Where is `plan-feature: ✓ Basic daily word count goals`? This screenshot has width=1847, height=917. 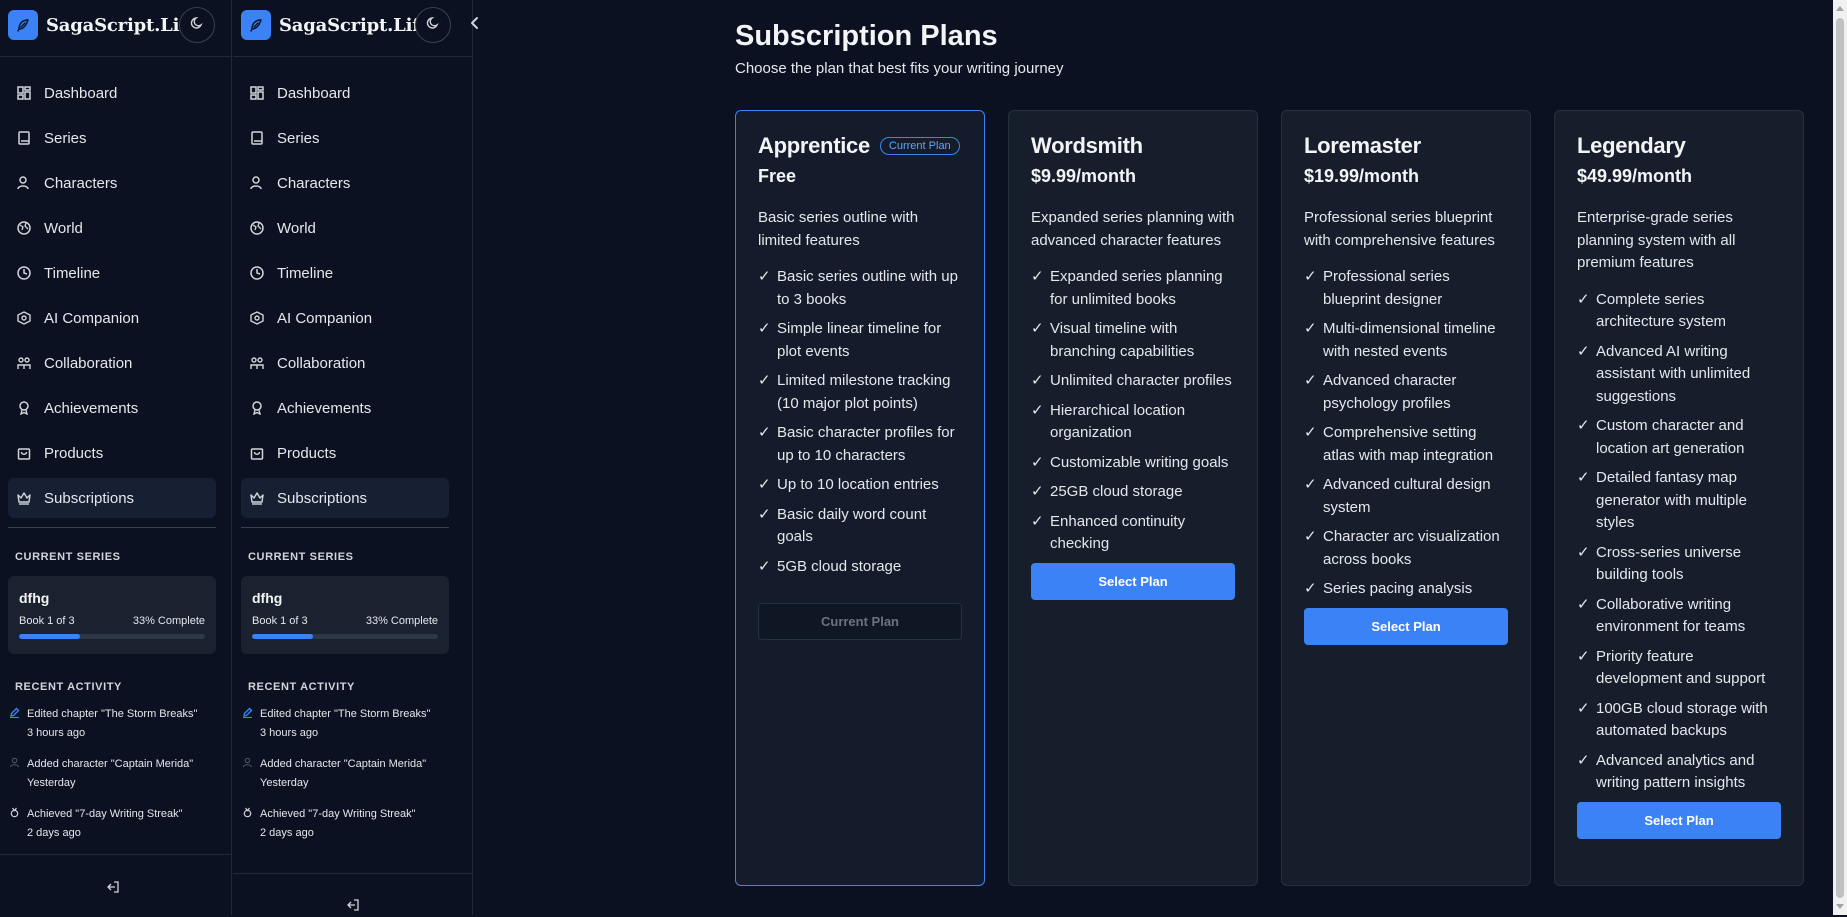
plan-feature: ✓ Basic daily word count goals is located at coordinates (860, 526).